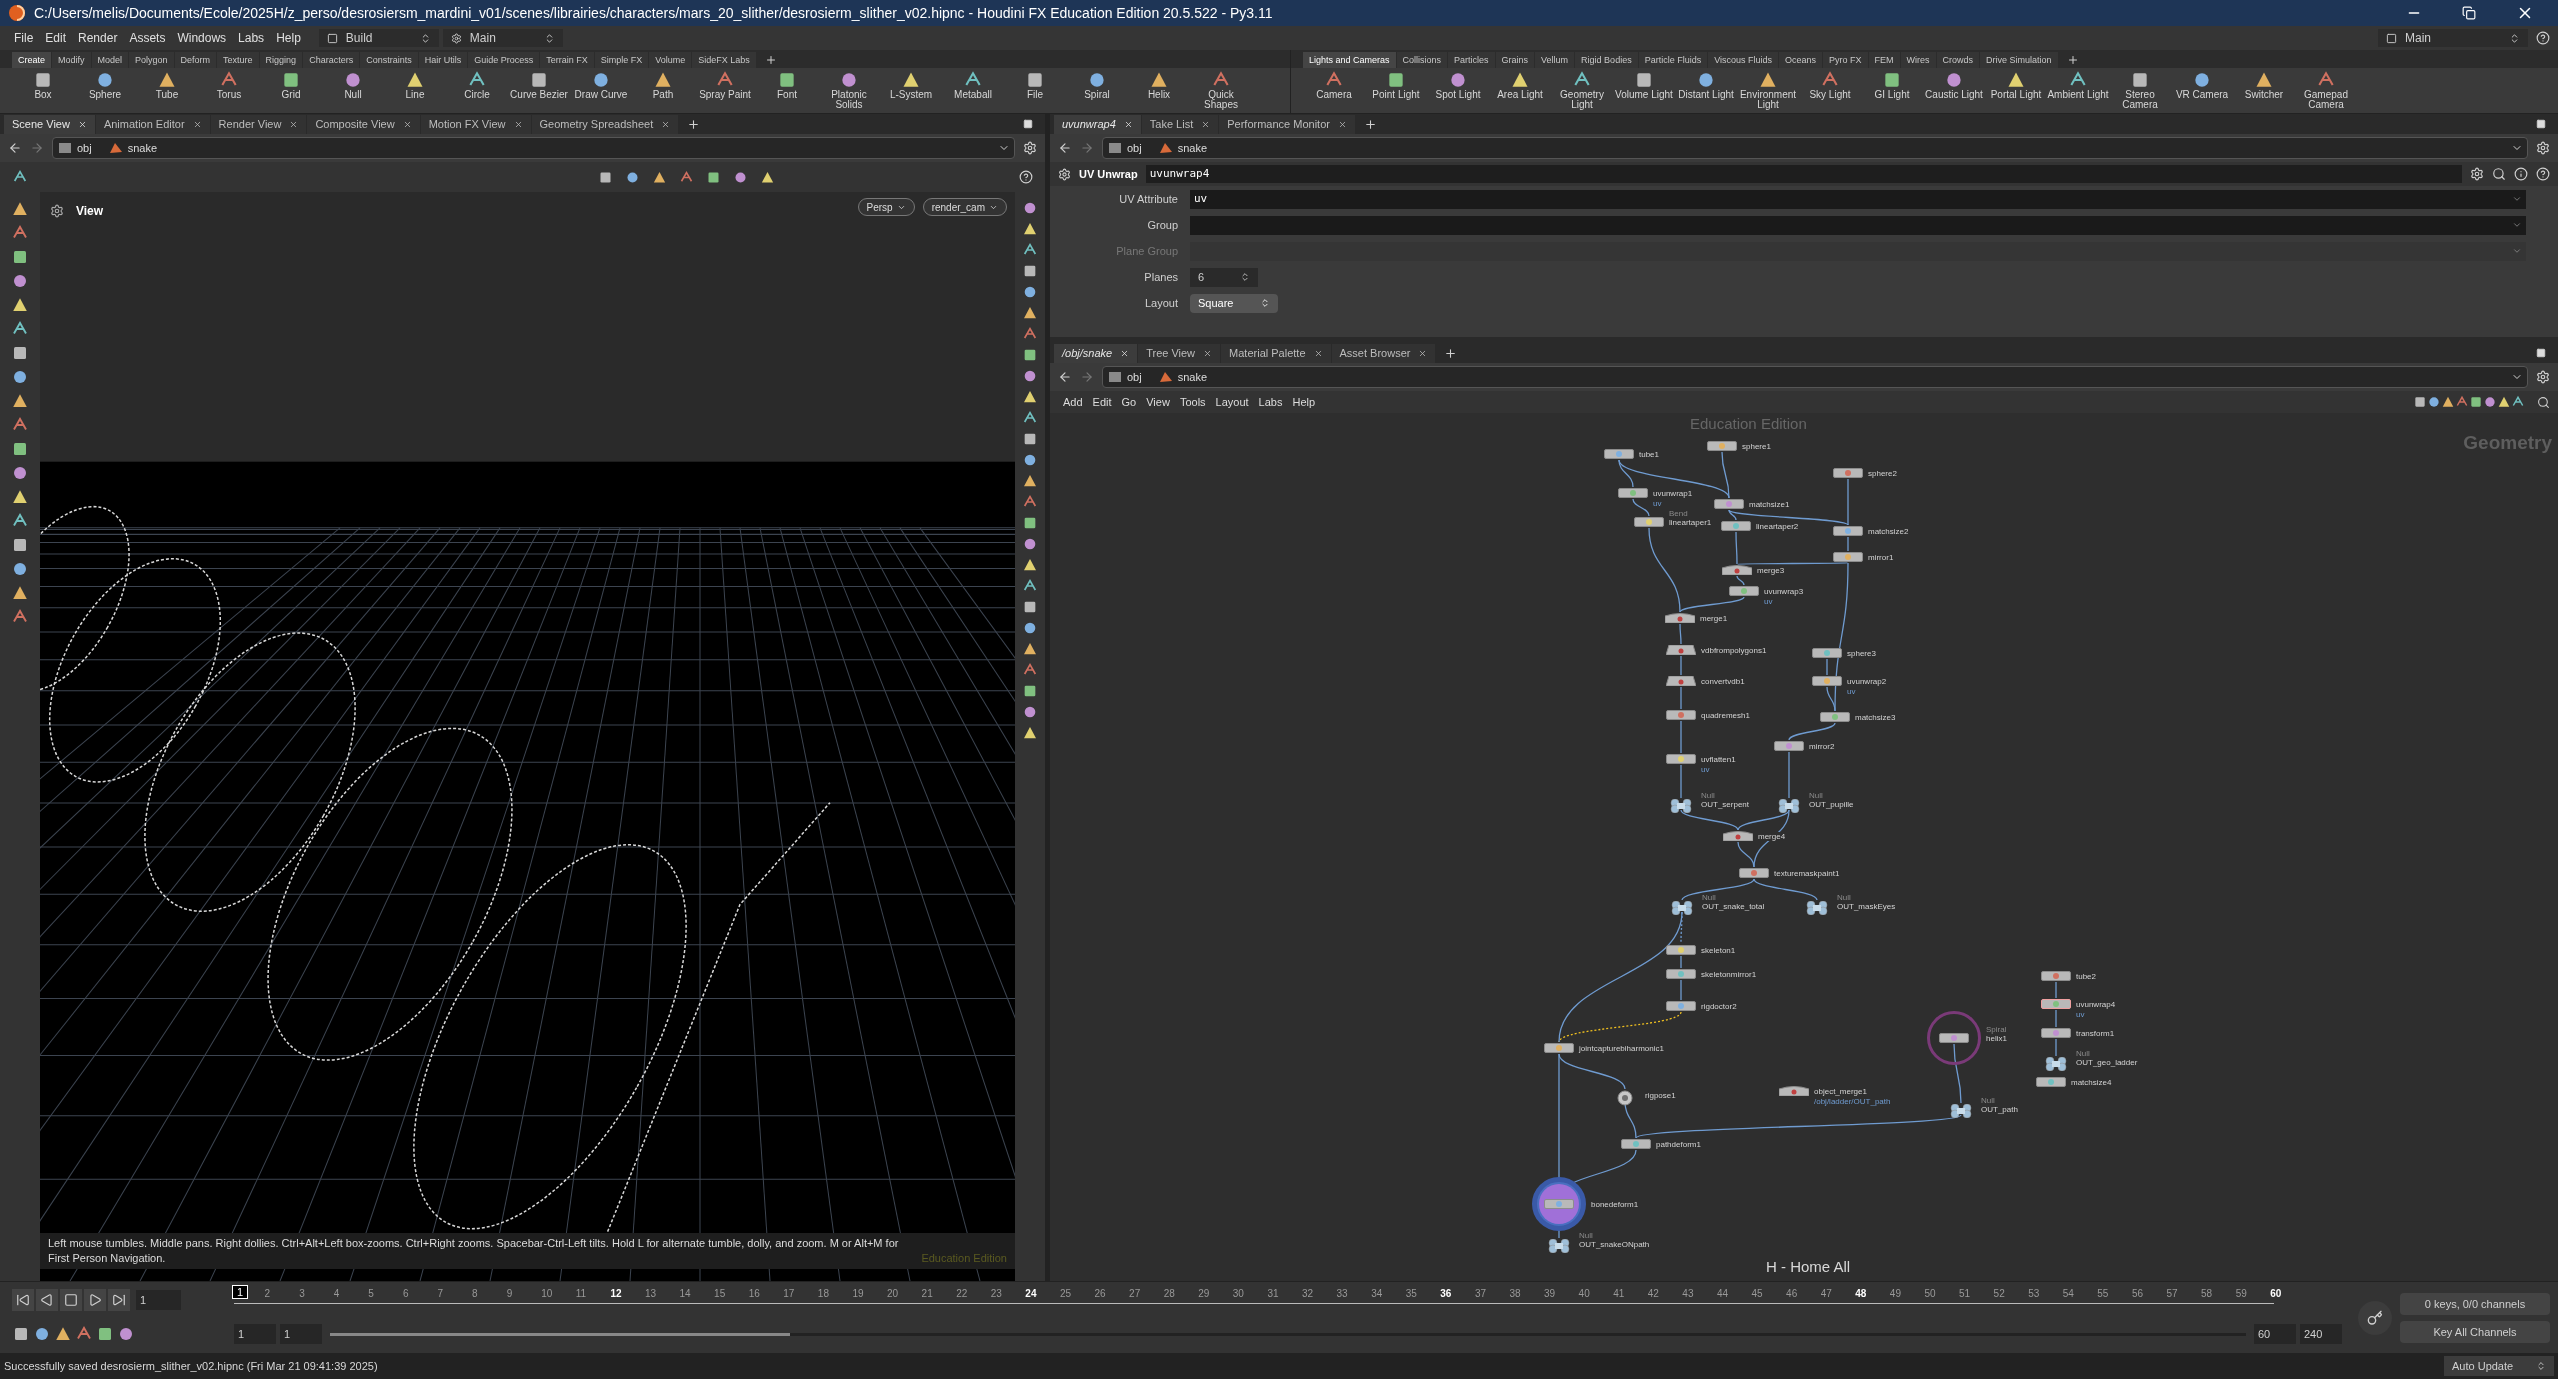 The height and width of the screenshot is (1379, 2558). What do you see at coordinates (43, 84) in the screenshot?
I see `shelf-tool: Box` at bounding box center [43, 84].